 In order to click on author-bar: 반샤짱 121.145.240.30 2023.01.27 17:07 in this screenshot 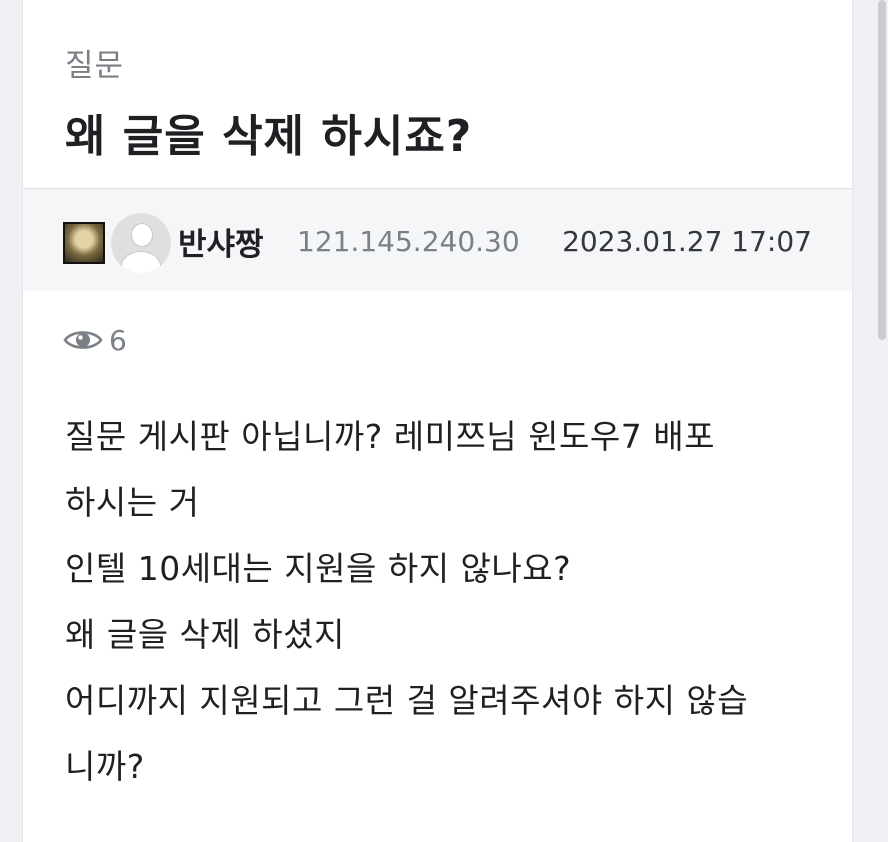, I will do `click(437, 239)`.